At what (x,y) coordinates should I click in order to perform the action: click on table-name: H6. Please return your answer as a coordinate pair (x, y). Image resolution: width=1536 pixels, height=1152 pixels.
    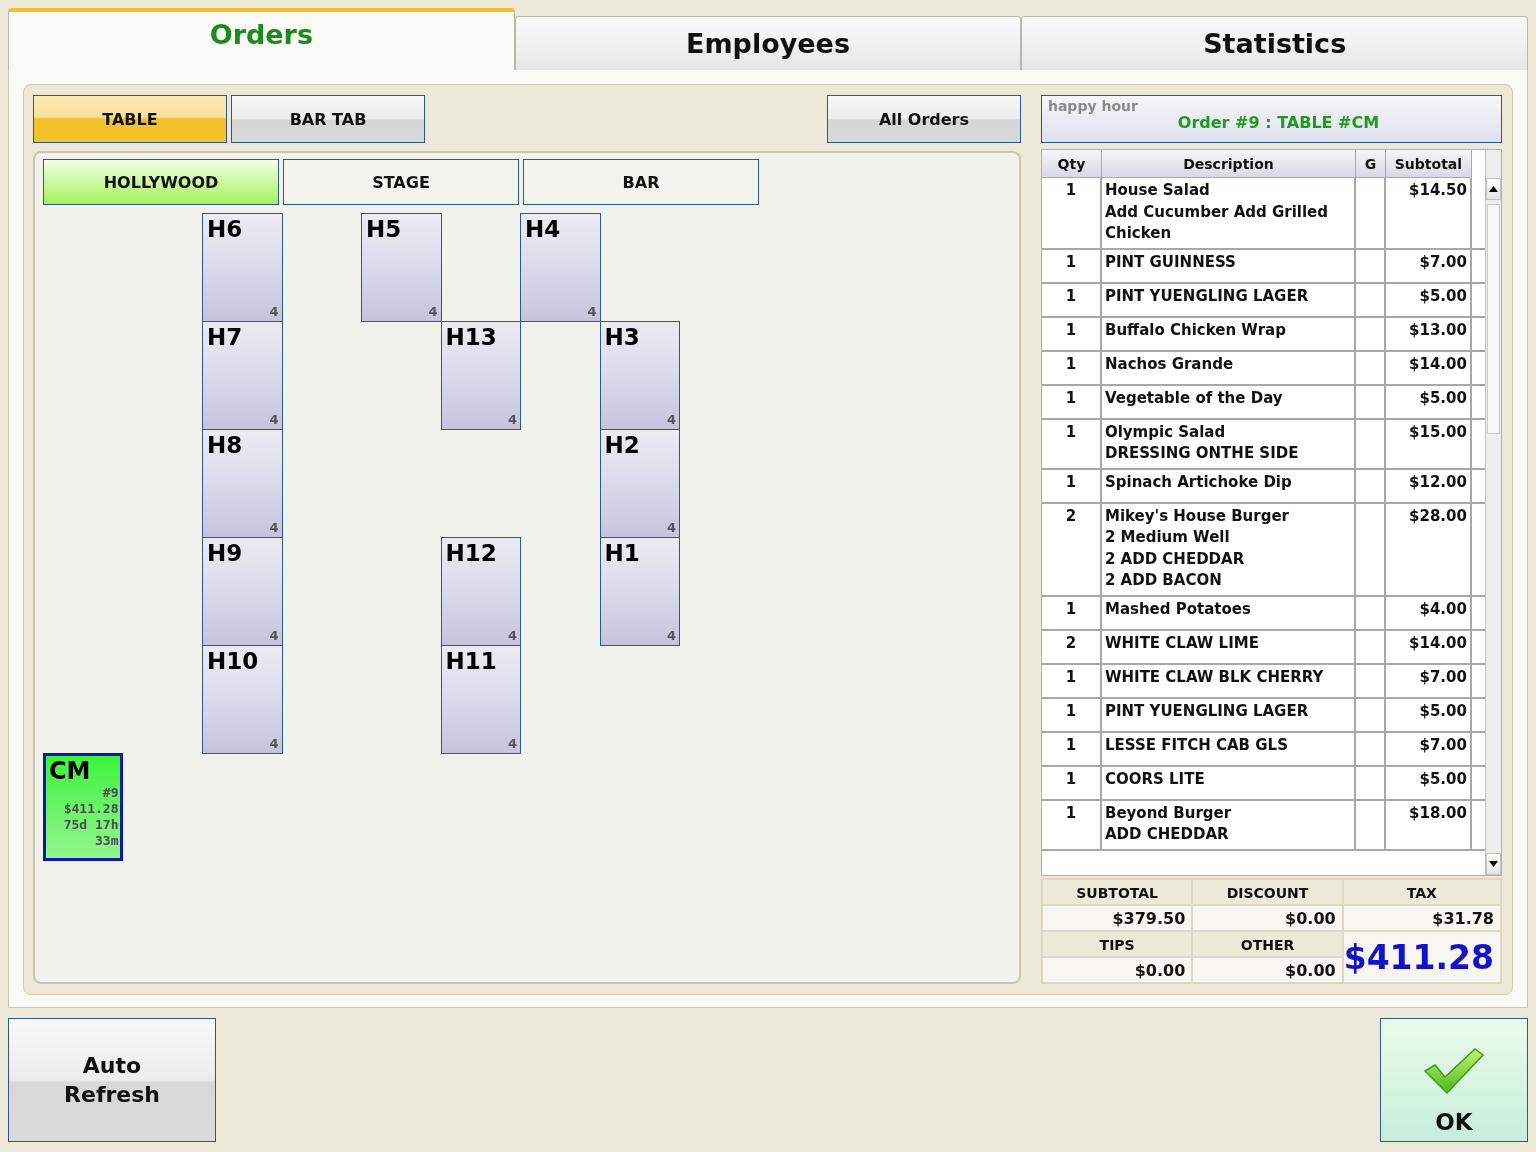
    Looking at the image, I should click on (225, 229).